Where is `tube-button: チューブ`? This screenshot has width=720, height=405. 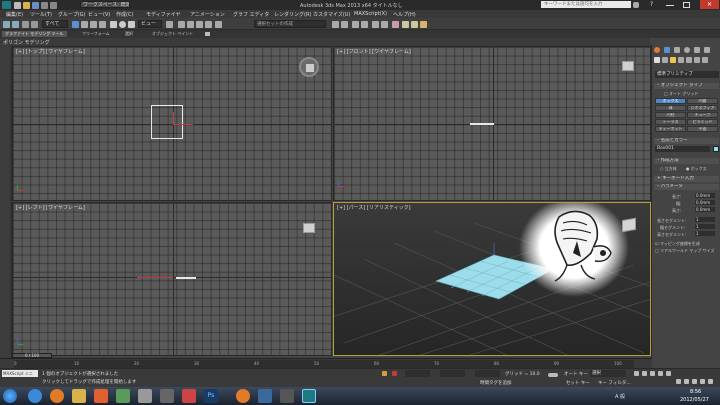 tube-button: チューブ is located at coordinates (702, 115).